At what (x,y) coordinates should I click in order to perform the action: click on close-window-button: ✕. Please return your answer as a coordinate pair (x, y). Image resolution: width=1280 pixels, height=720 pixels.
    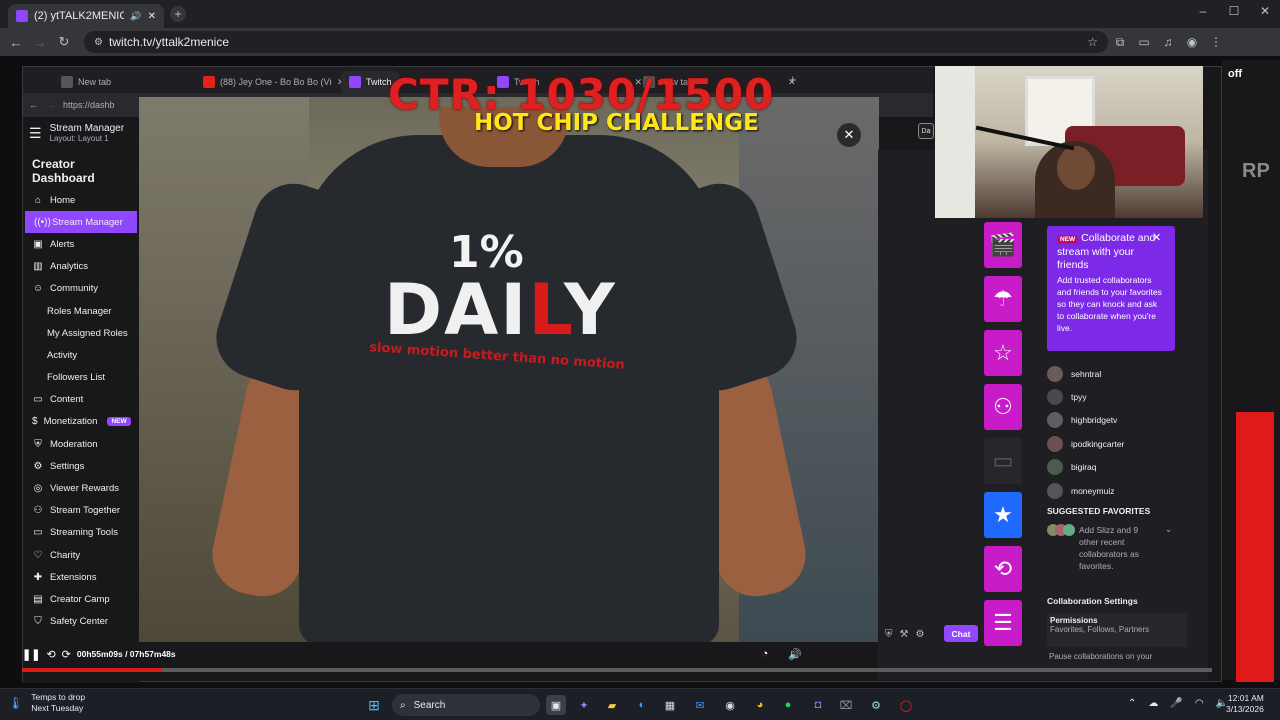
    Looking at the image, I should click on (1265, 11).